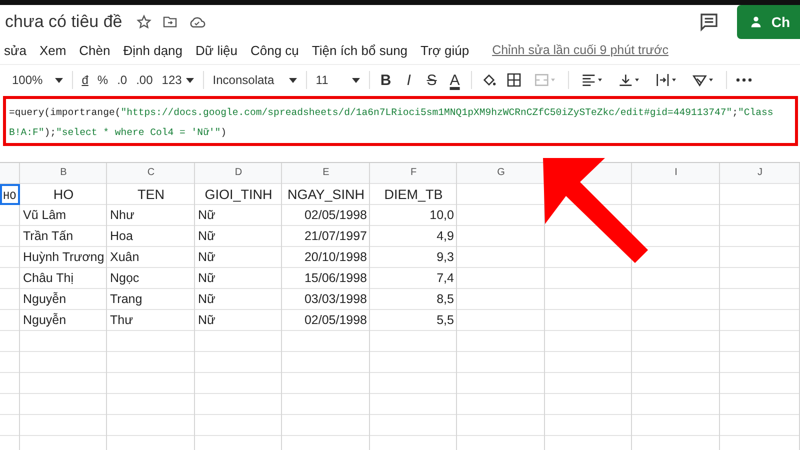  I want to click on last-edit-link: Chỉnh sửa lần cuối 9 phút trước, so click(580, 50).